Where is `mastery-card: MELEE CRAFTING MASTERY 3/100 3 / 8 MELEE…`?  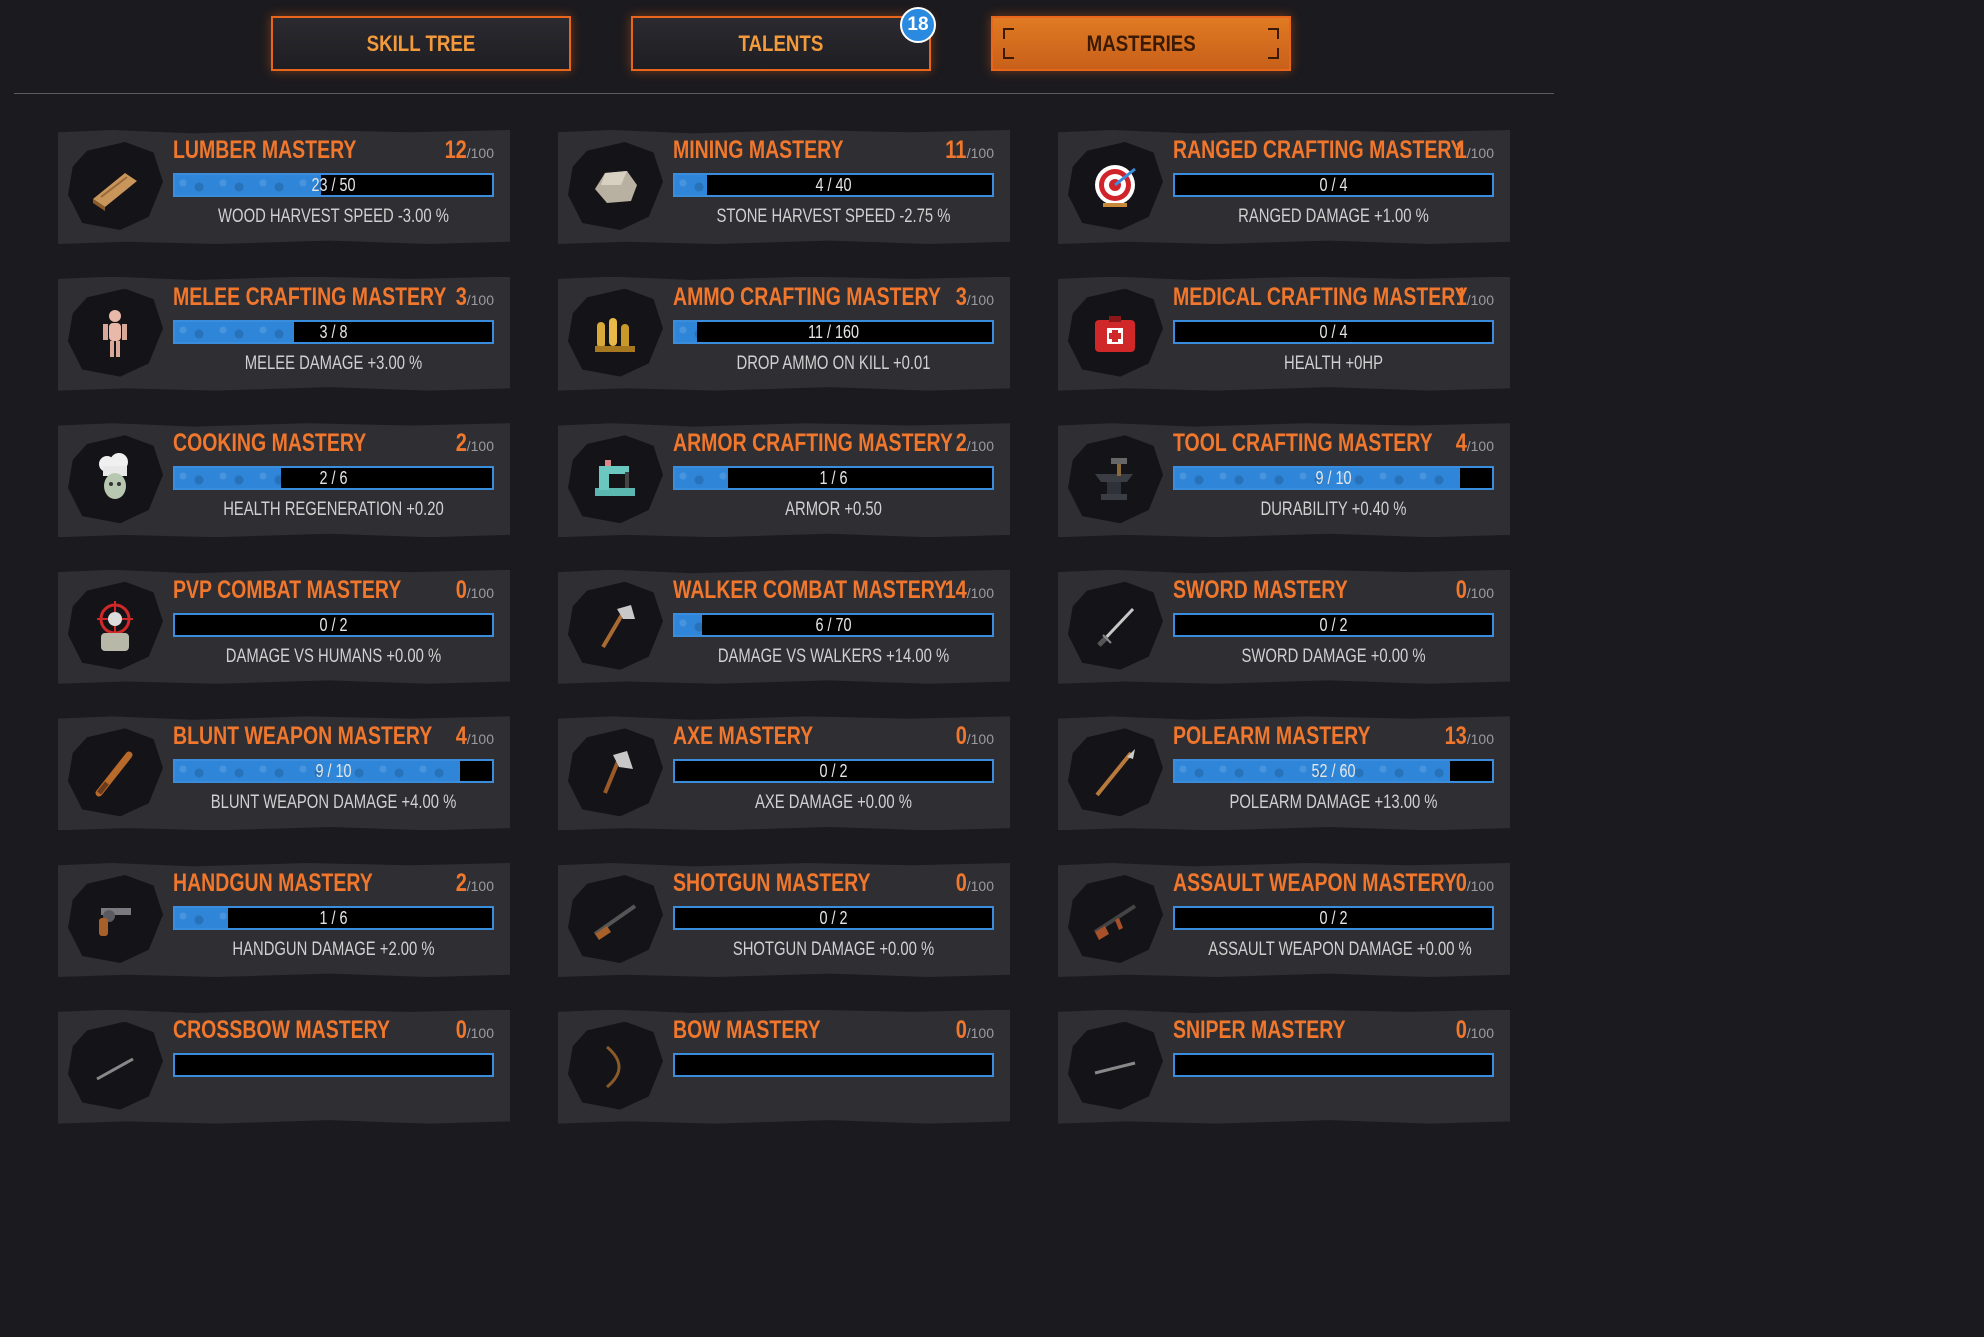 mastery-card: MELEE CRAFTING MASTERY 3/100 3 / 8 MELEE… is located at coordinates (284, 333).